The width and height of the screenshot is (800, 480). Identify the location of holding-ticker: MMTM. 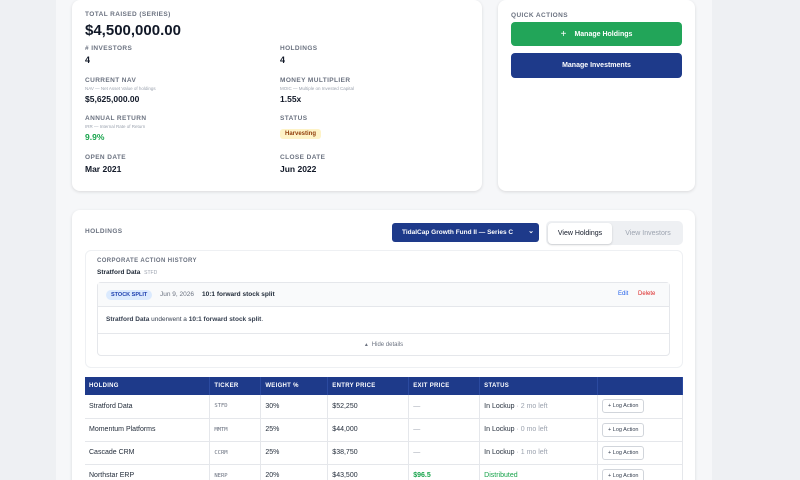
(235, 430).